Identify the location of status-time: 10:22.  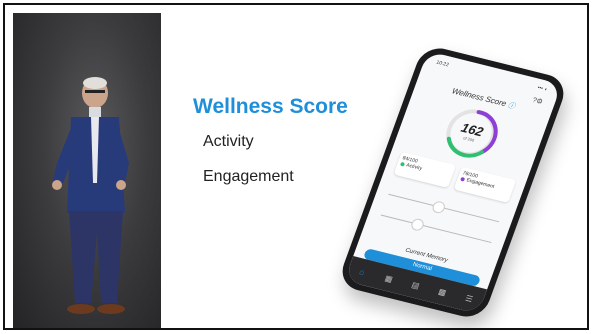
(442, 64).